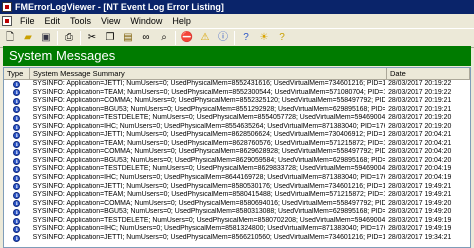 This screenshot has height=248, width=474. What do you see at coordinates (46, 38) in the screenshot?
I see `save-icon: ▣` at bounding box center [46, 38].